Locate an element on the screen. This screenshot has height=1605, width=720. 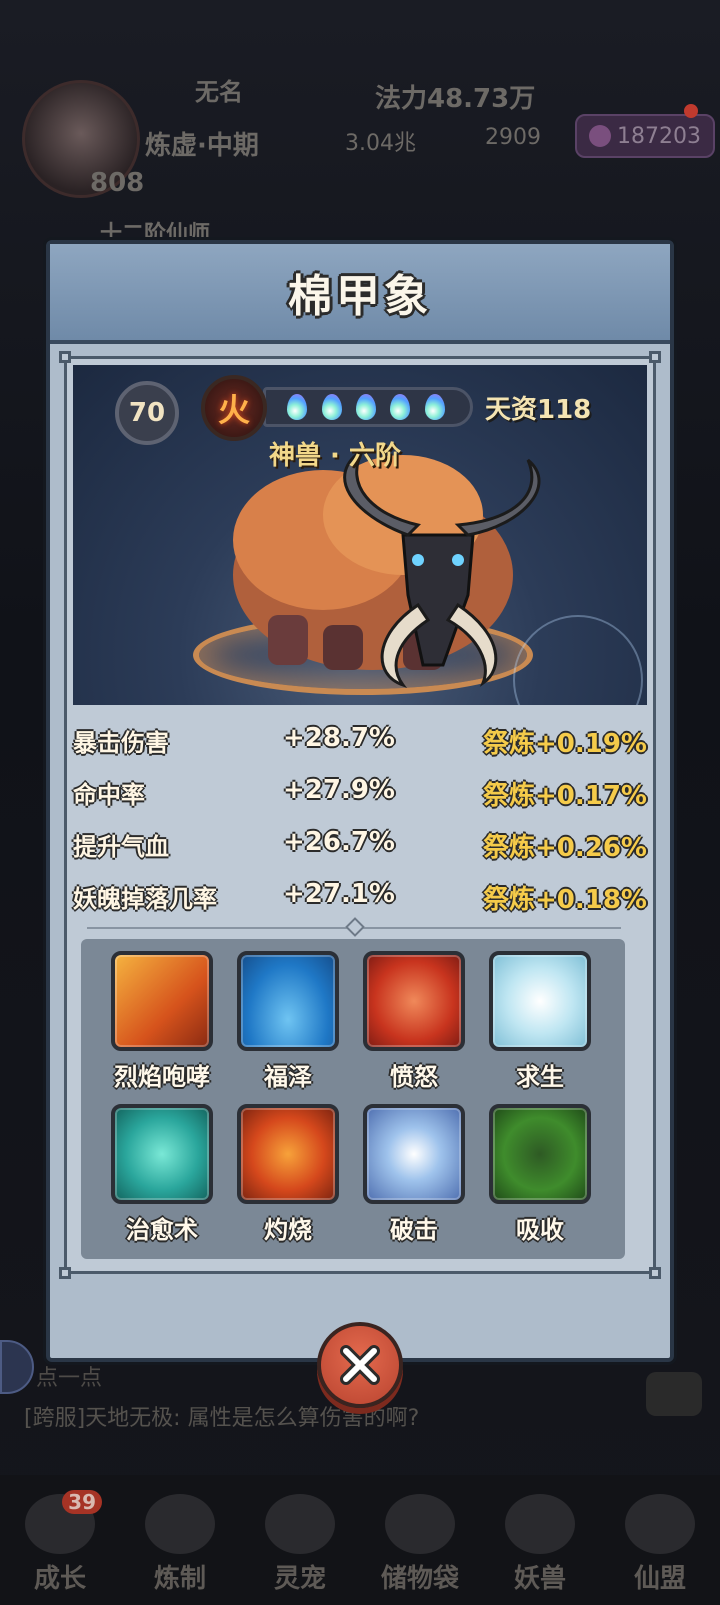
nav-alliance: 仙盟 is located at coordinates (660, 1544).